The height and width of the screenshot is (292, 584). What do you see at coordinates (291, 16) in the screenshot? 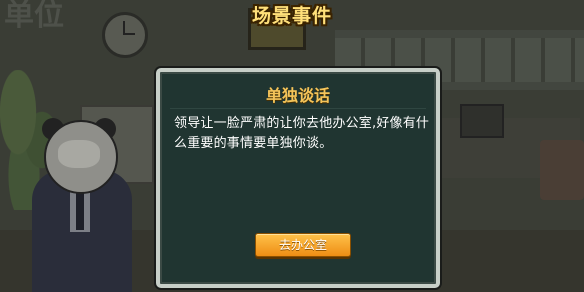
I see `scene-event-title: 场景事件` at bounding box center [291, 16].